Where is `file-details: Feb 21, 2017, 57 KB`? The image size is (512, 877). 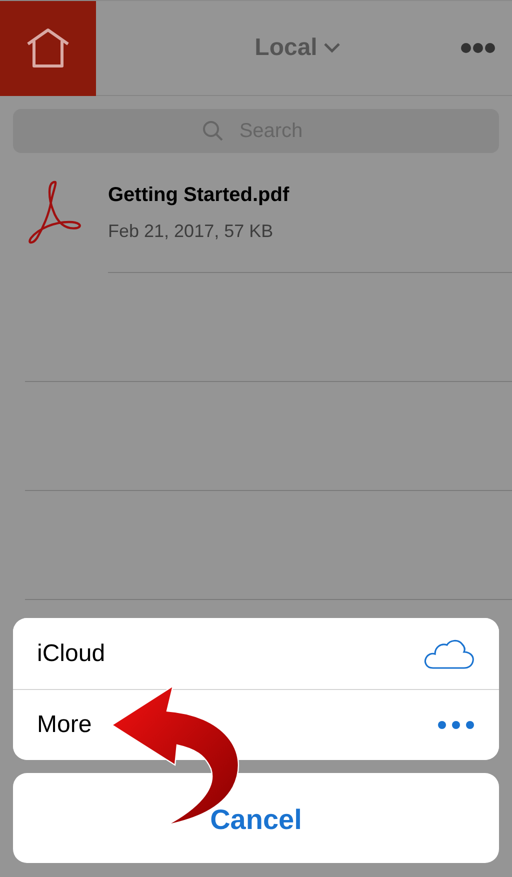
file-details: Feb 21, 2017, 57 KB is located at coordinates (191, 231).